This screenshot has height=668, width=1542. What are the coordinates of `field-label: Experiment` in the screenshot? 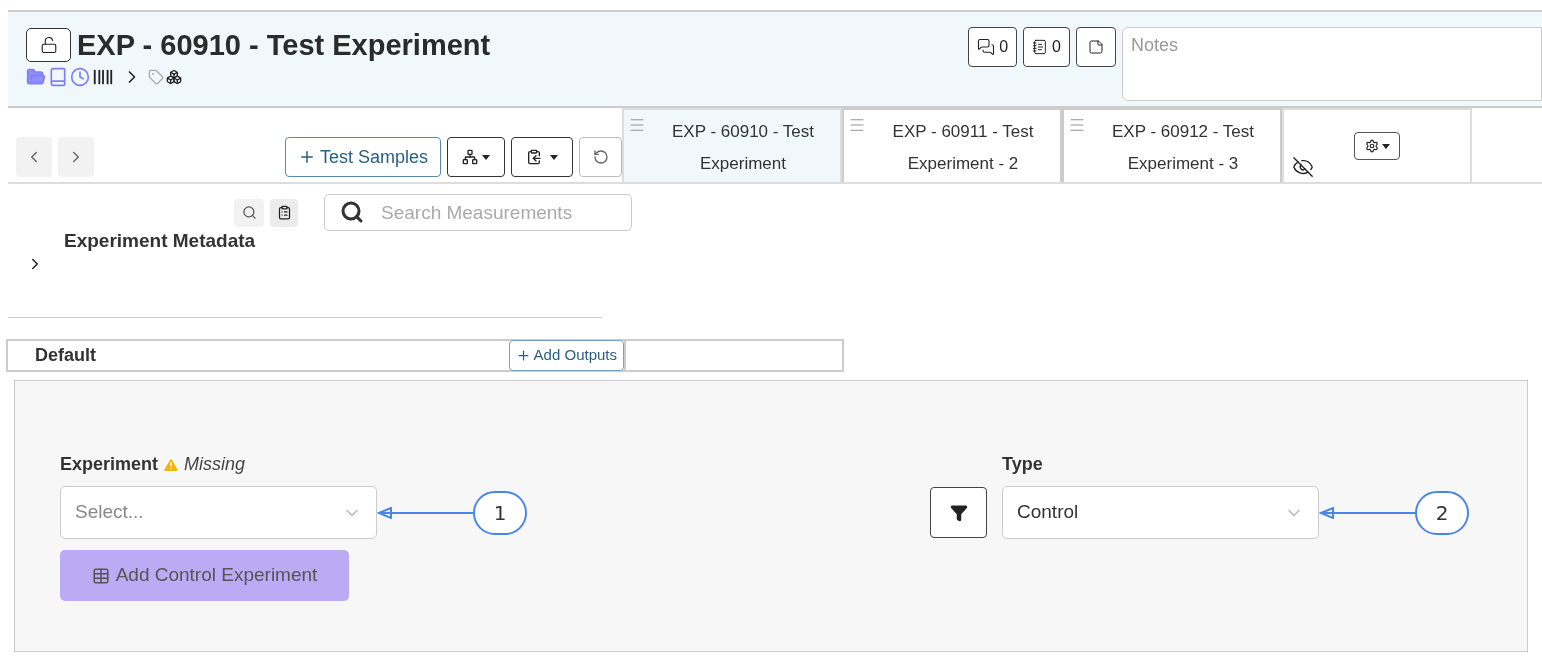 It's located at (109, 464).